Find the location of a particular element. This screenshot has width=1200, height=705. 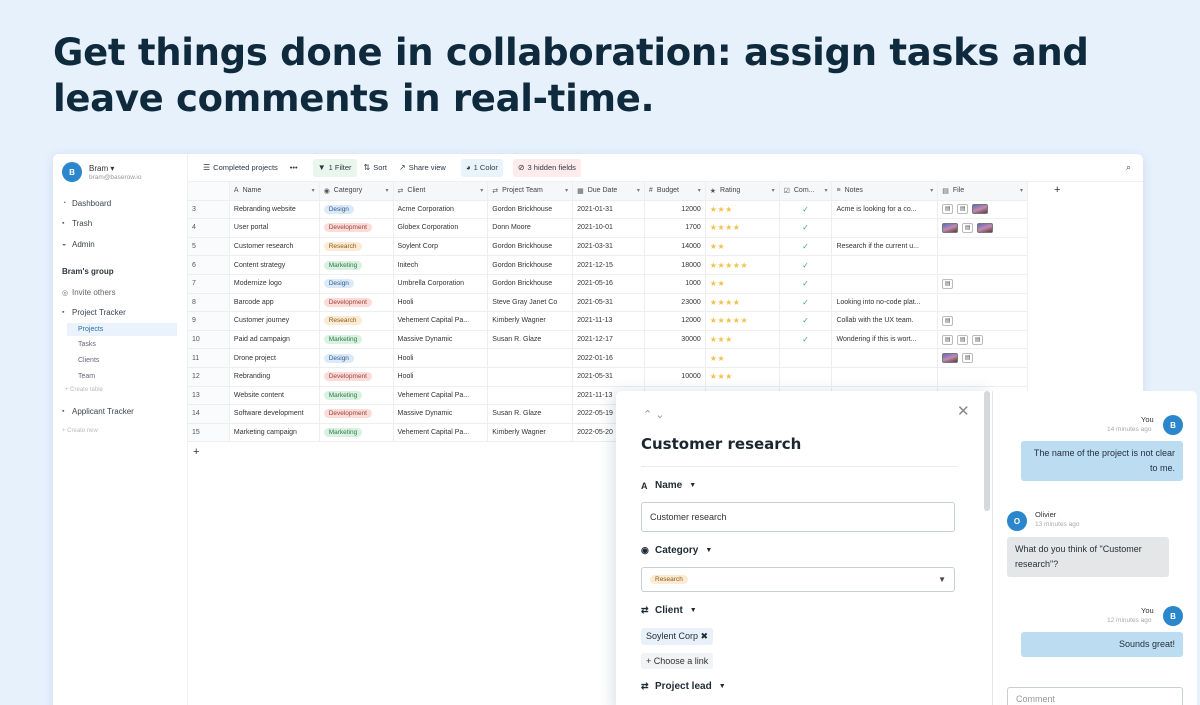

client-cell: Hooli is located at coordinates (441, 358).